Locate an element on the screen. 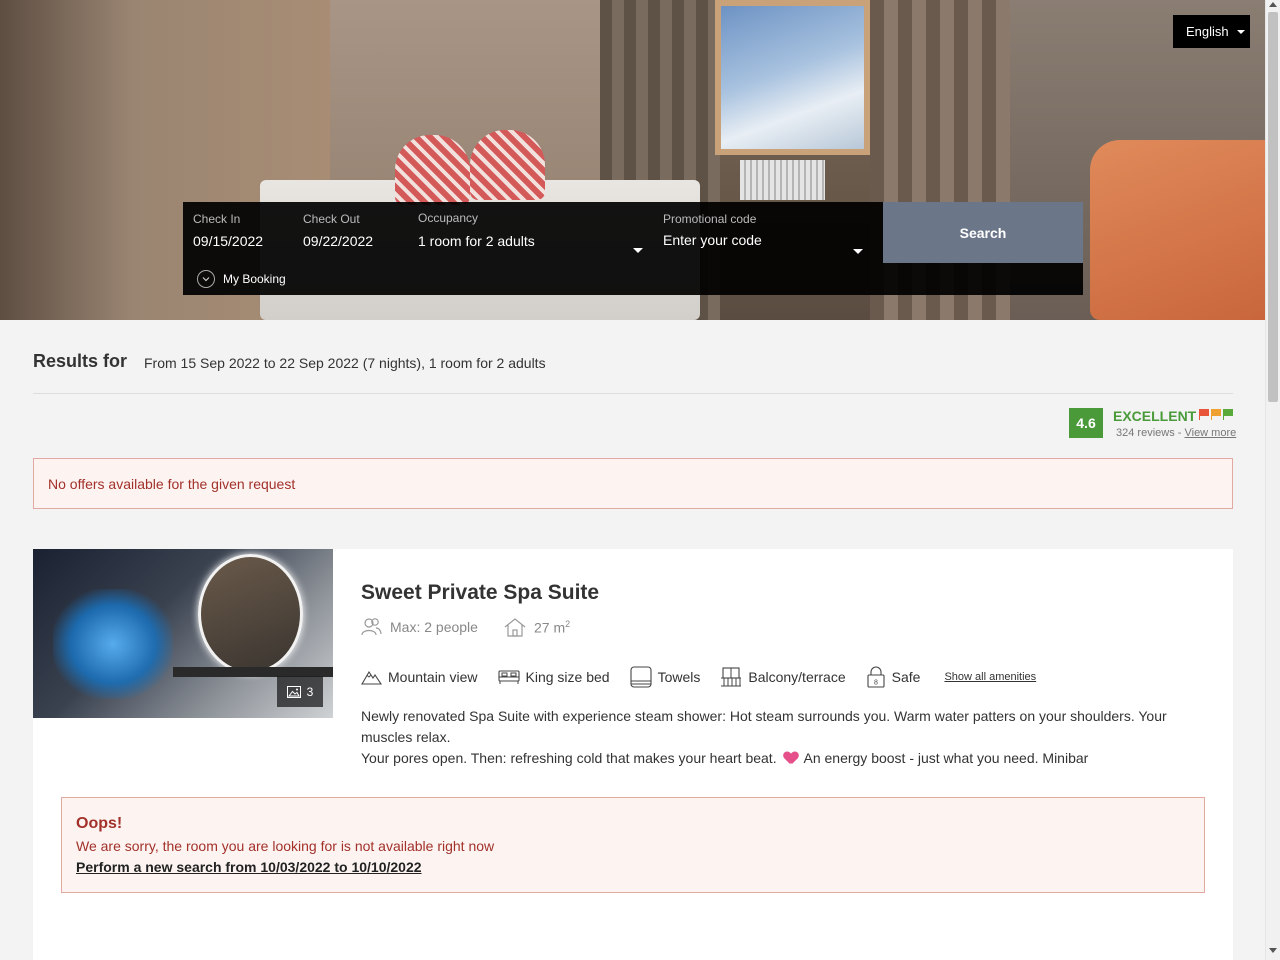  scrollbar-thumb is located at coordinates (1273, 207).